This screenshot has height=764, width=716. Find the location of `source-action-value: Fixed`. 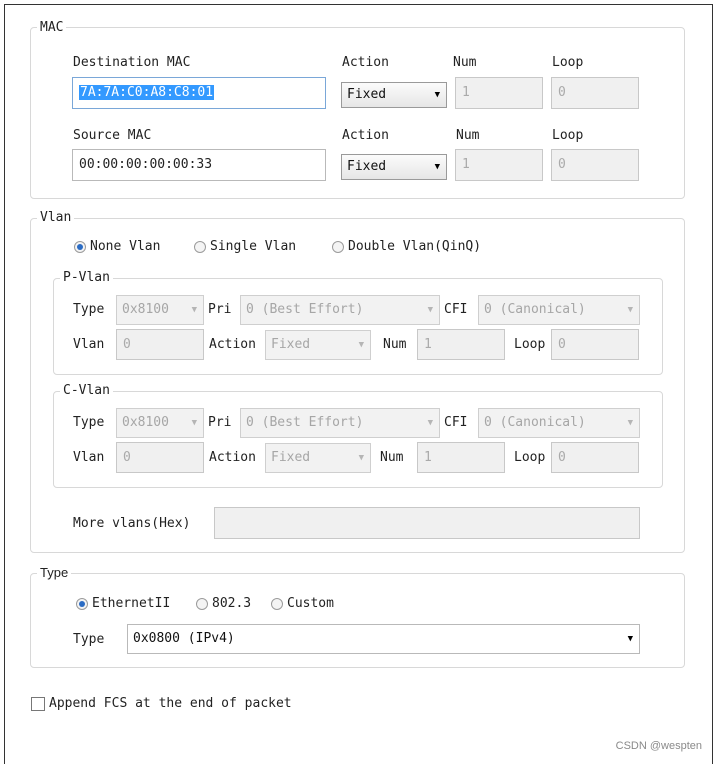

source-action-value: Fixed is located at coordinates (366, 166).